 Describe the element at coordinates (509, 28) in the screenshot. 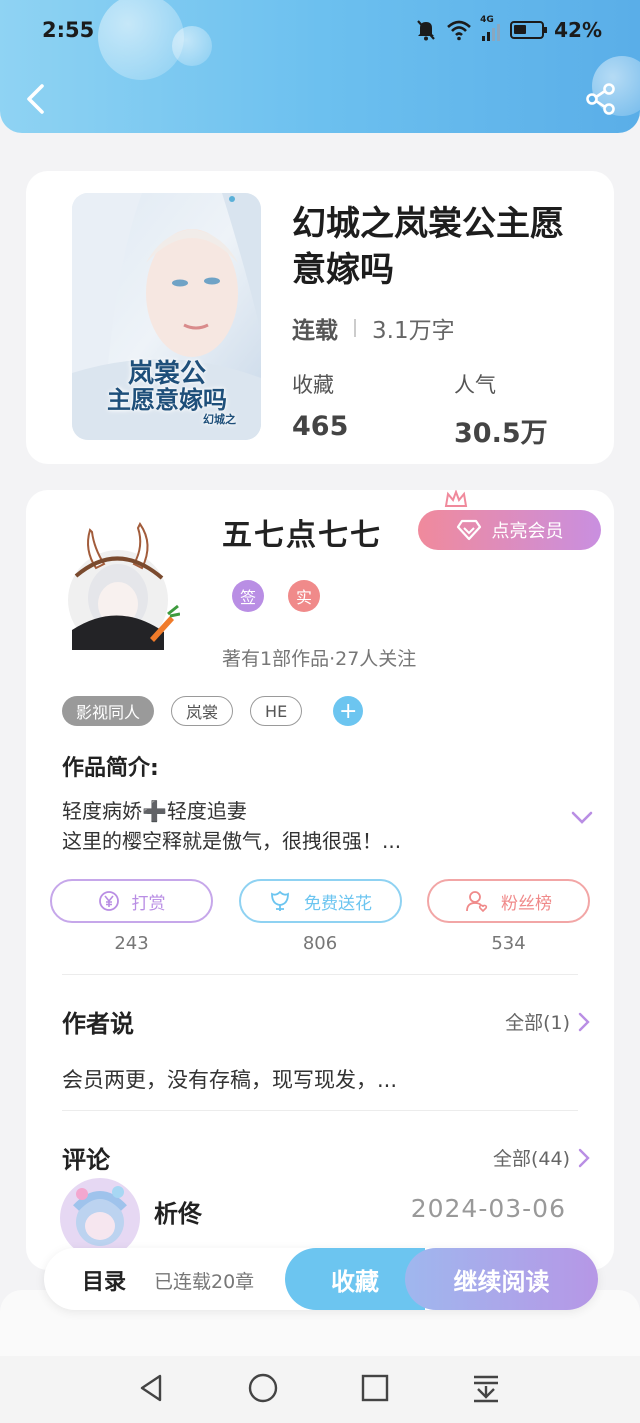

I see `status-icons: 4G 42%` at that location.